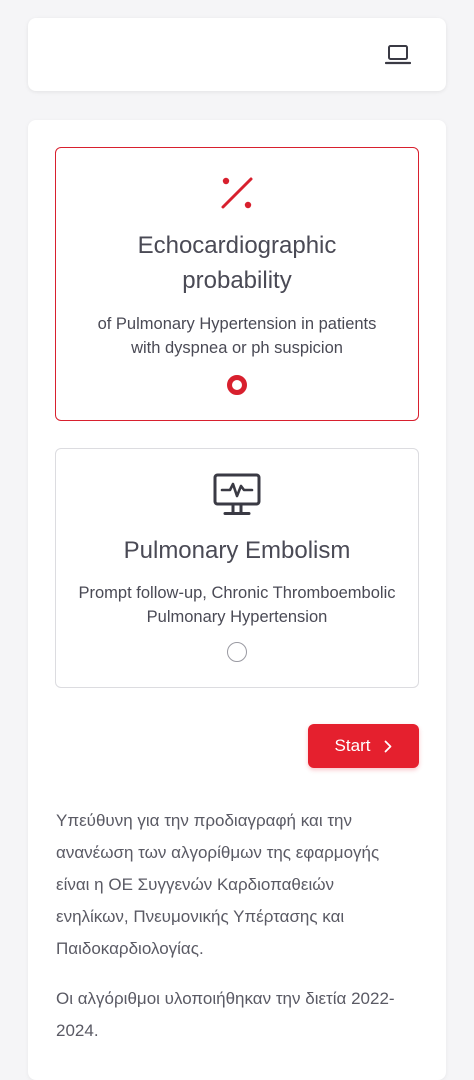 The height and width of the screenshot is (1080, 474). I want to click on laptop-icon, so click(398, 55).